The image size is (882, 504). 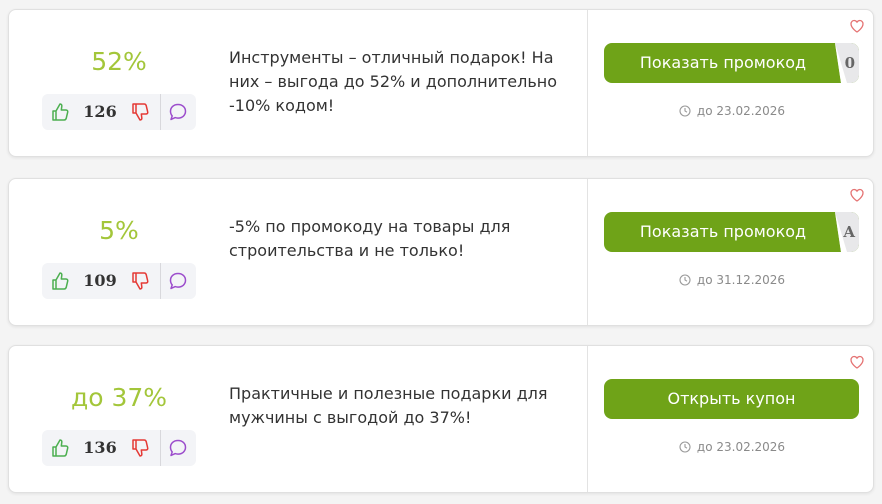 I want to click on coupon-actions: Открыть купон до 23.02.2026, so click(x=731, y=419).